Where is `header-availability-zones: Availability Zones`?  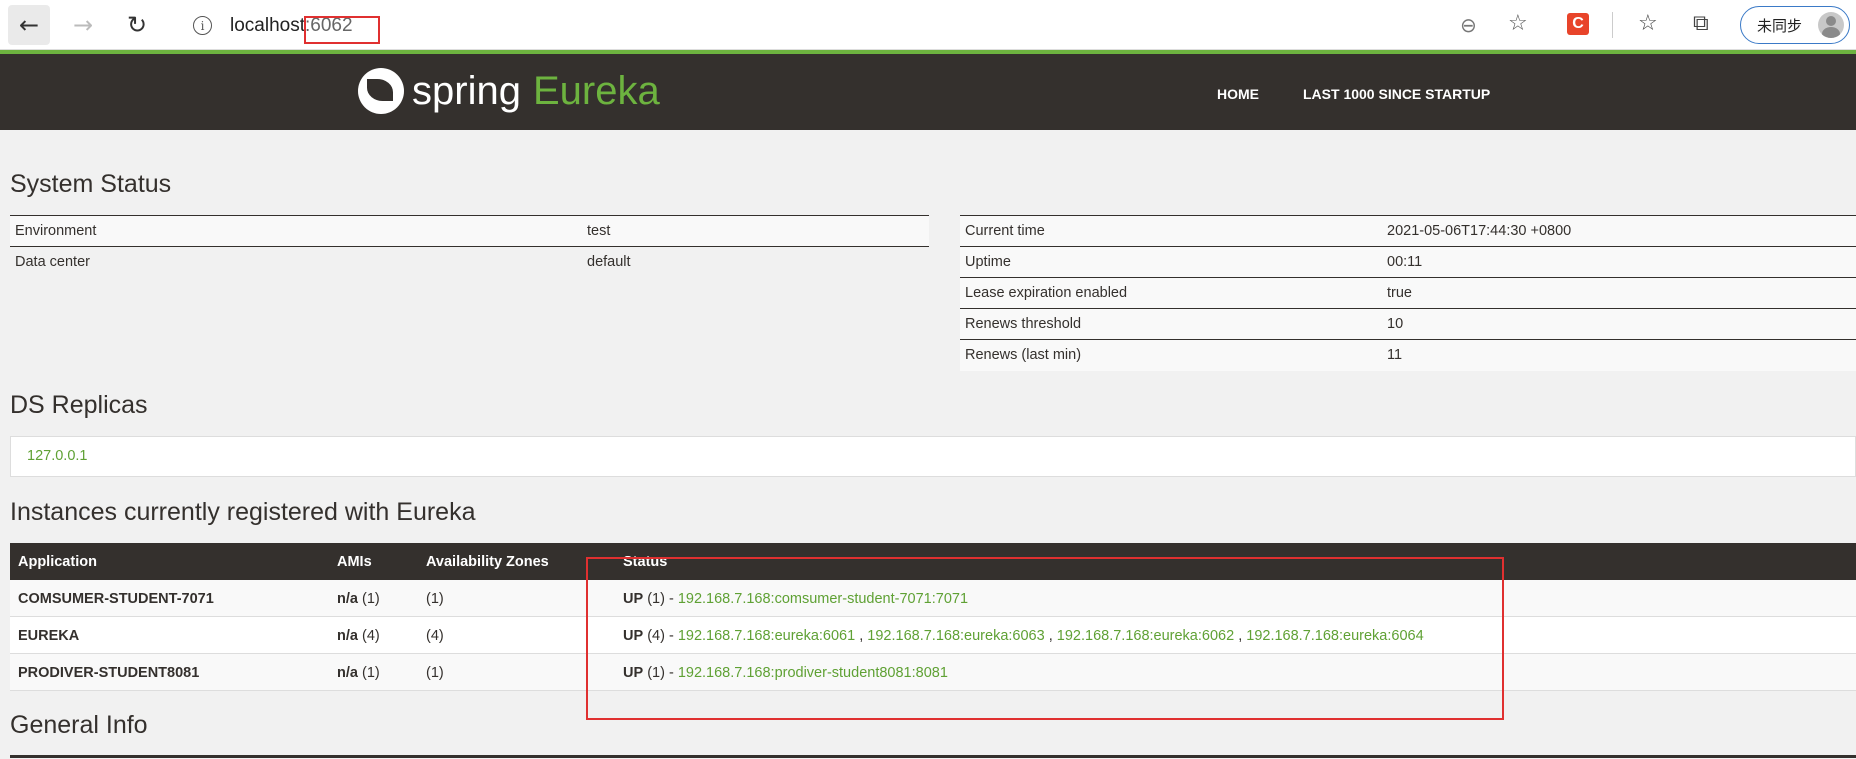
header-availability-zones: Availability Zones is located at coordinates (487, 562).